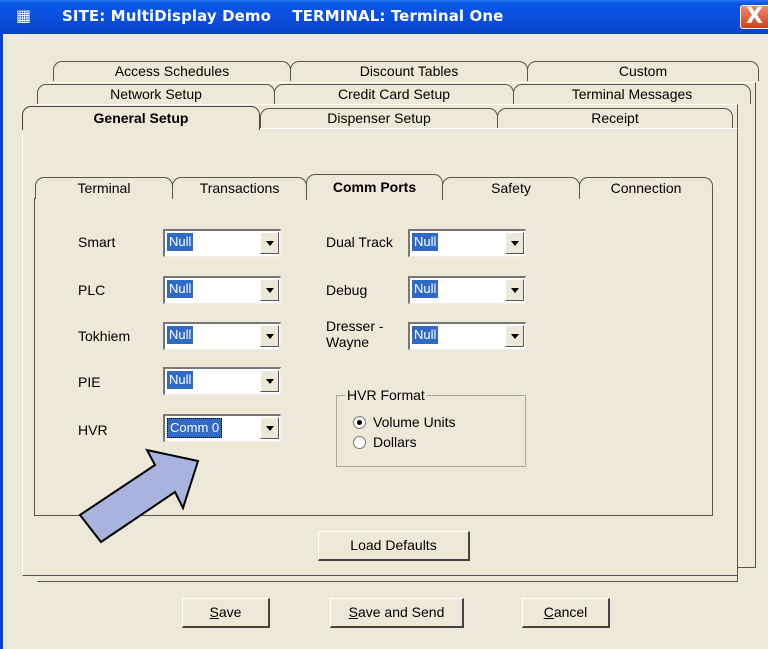  What do you see at coordinates (425, 335) in the screenshot?
I see `dresser-wayne-port-value: Null` at bounding box center [425, 335].